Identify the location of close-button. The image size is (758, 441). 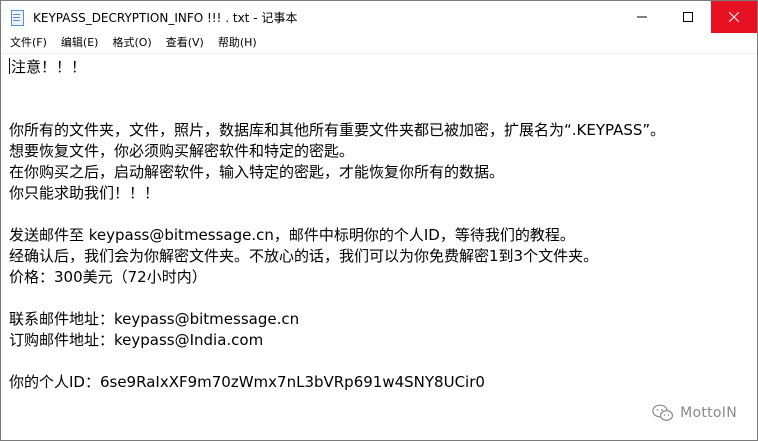
(734, 17).